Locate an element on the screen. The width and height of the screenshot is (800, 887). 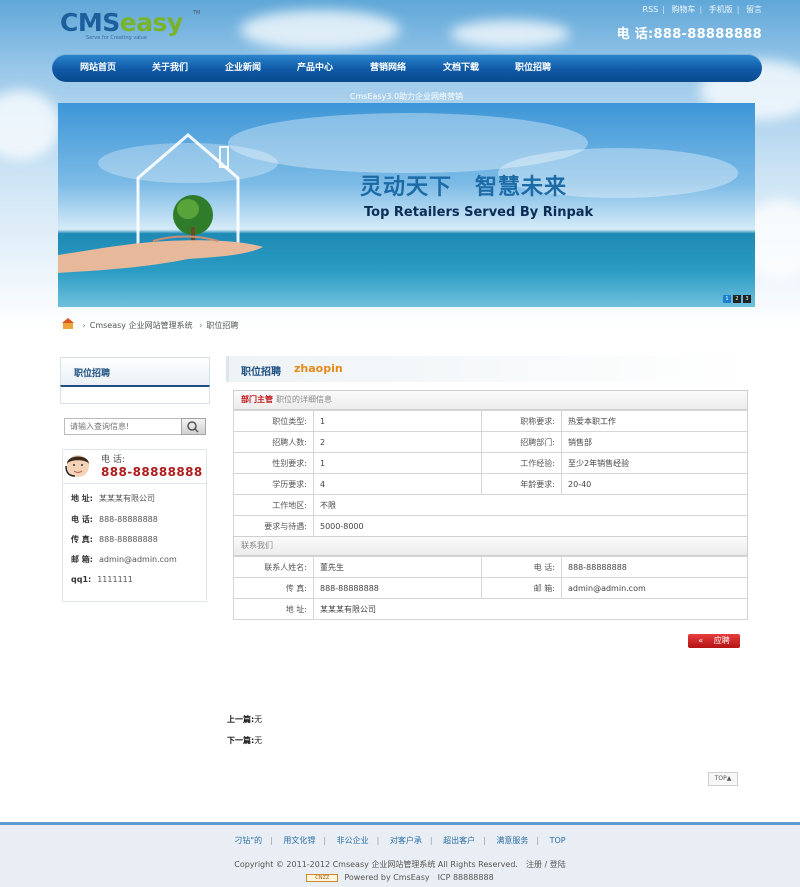
site-logo: CMSeasy TM Serve for Creating value is located at coordinates (135, 27).